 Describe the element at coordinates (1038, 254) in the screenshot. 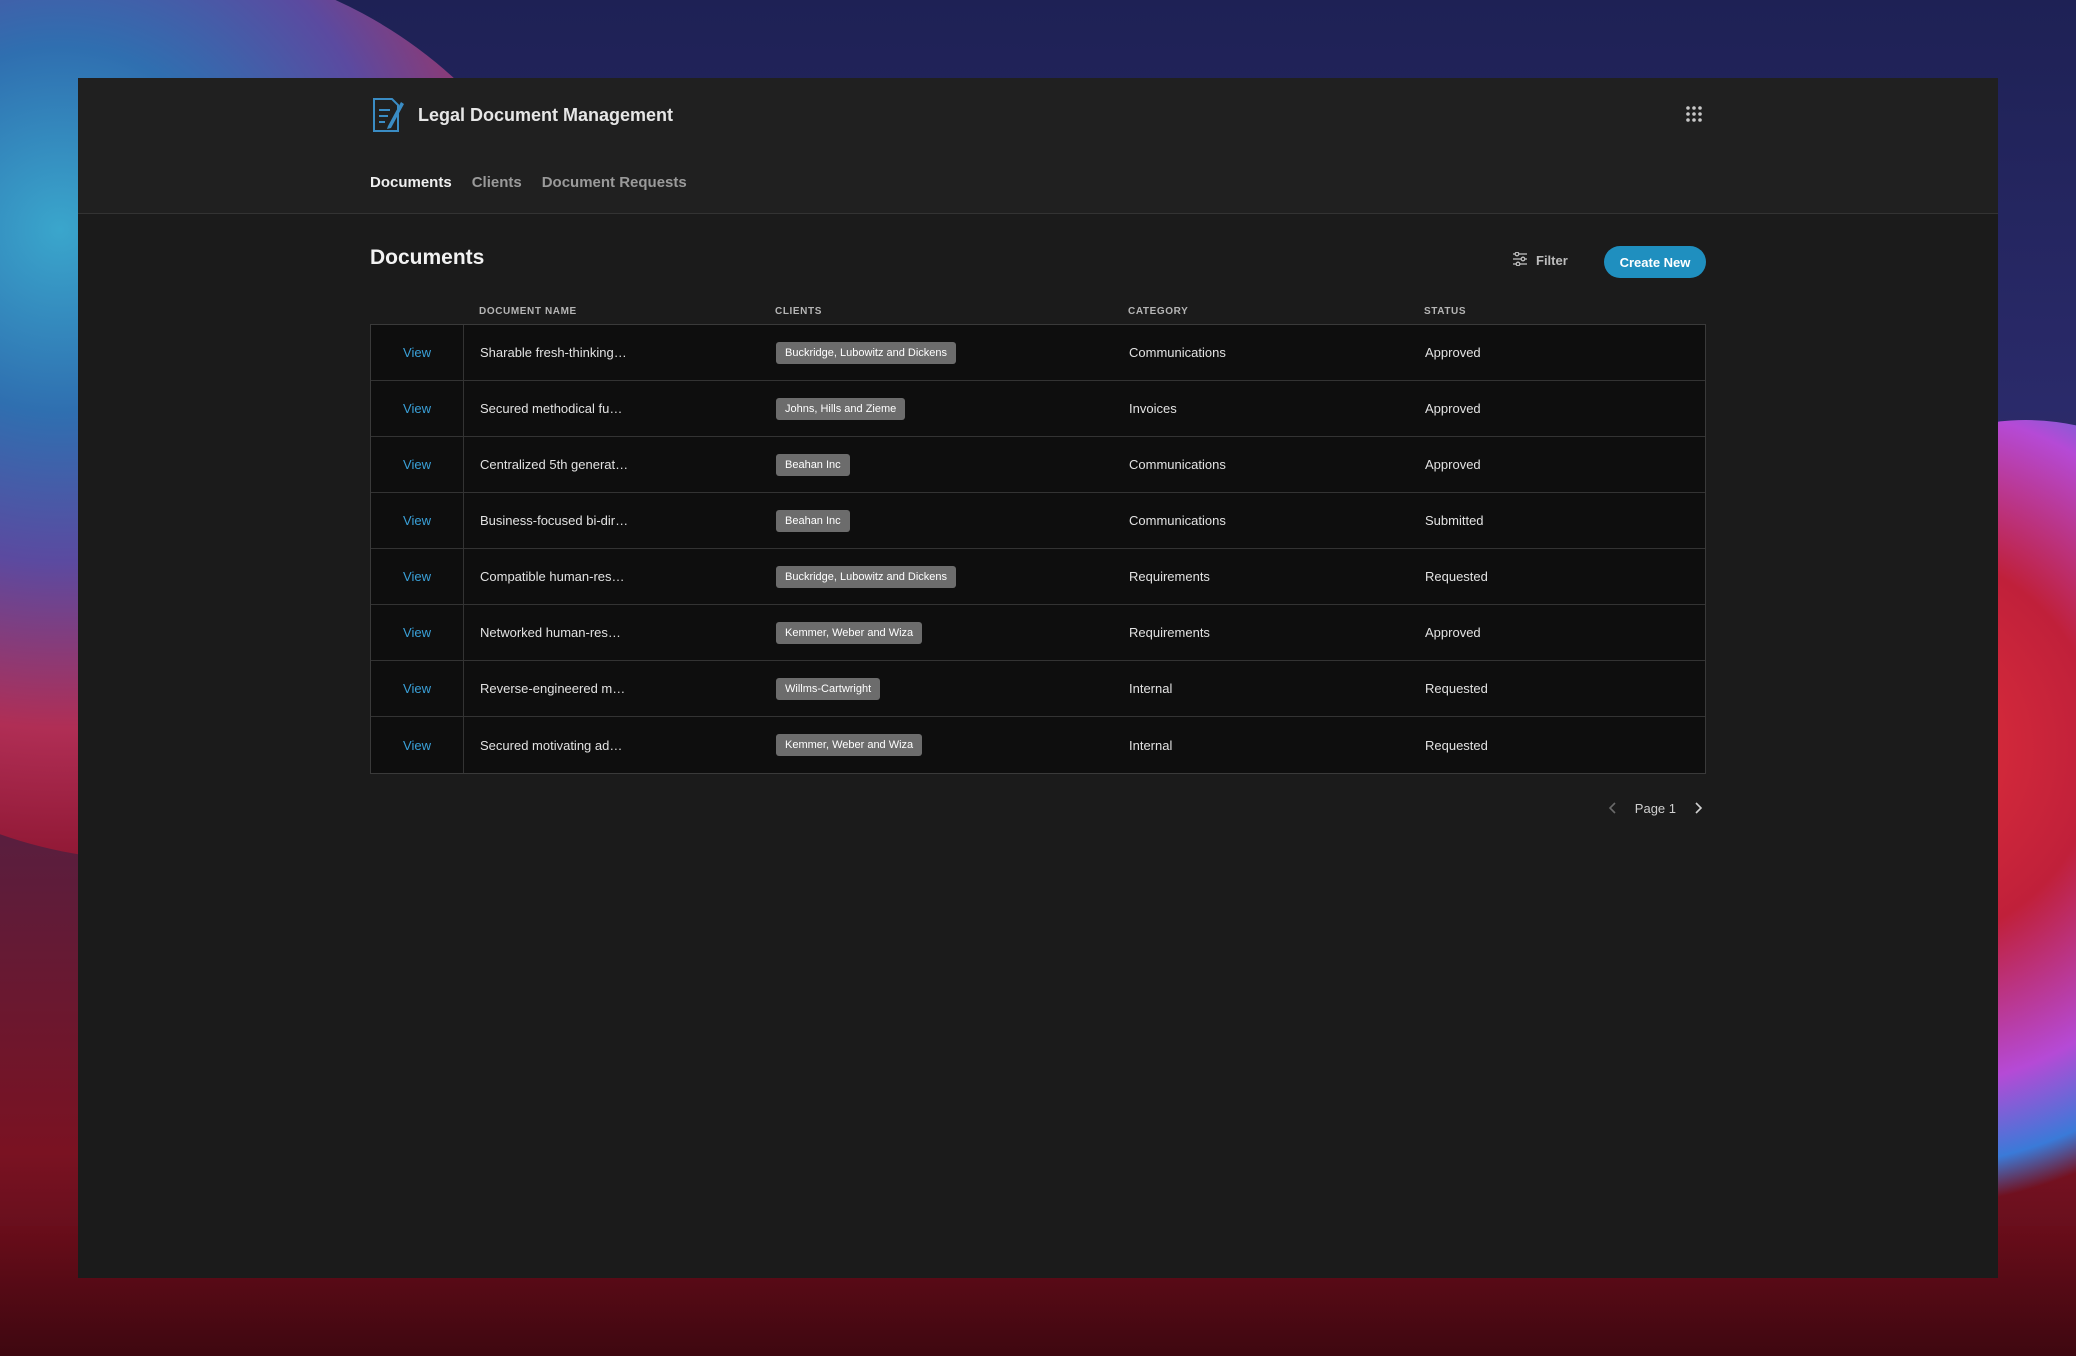

I see `page-header: Documents Filter Create New` at that location.